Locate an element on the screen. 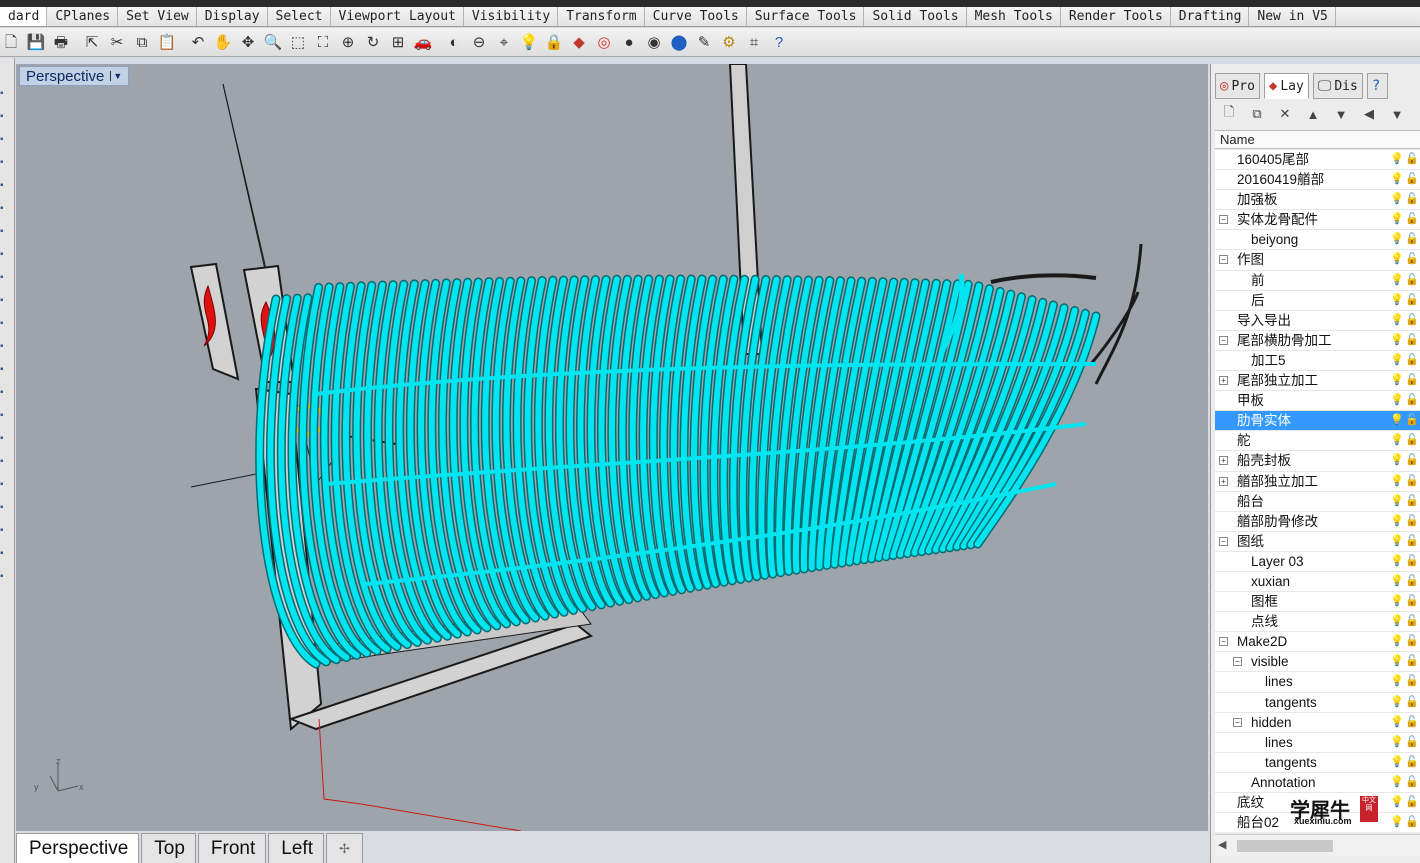 The width and height of the screenshot is (1420, 863). layer-row: lines 💡 🔓 is located at coordinates (1317, 682).